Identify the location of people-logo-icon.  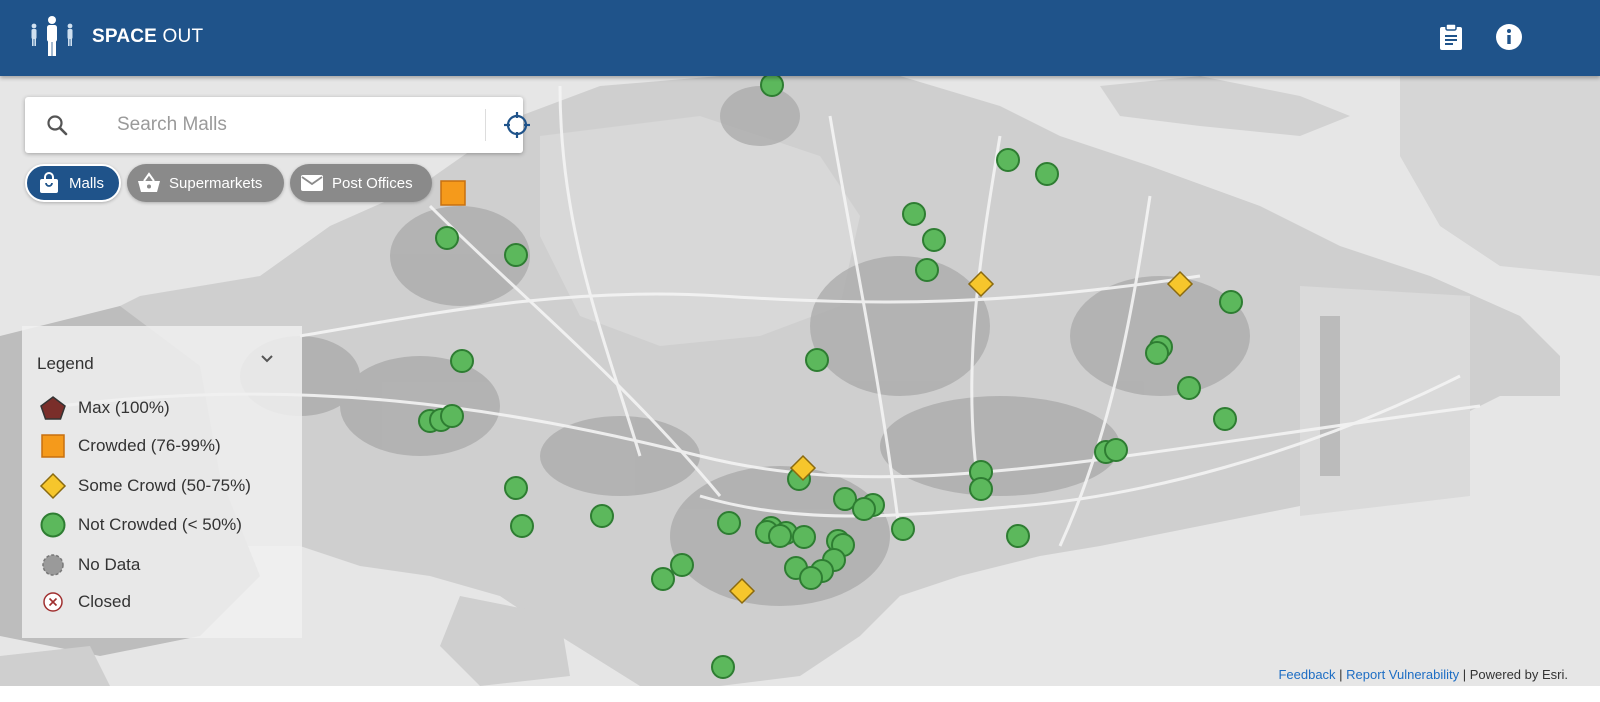
(52, 36).